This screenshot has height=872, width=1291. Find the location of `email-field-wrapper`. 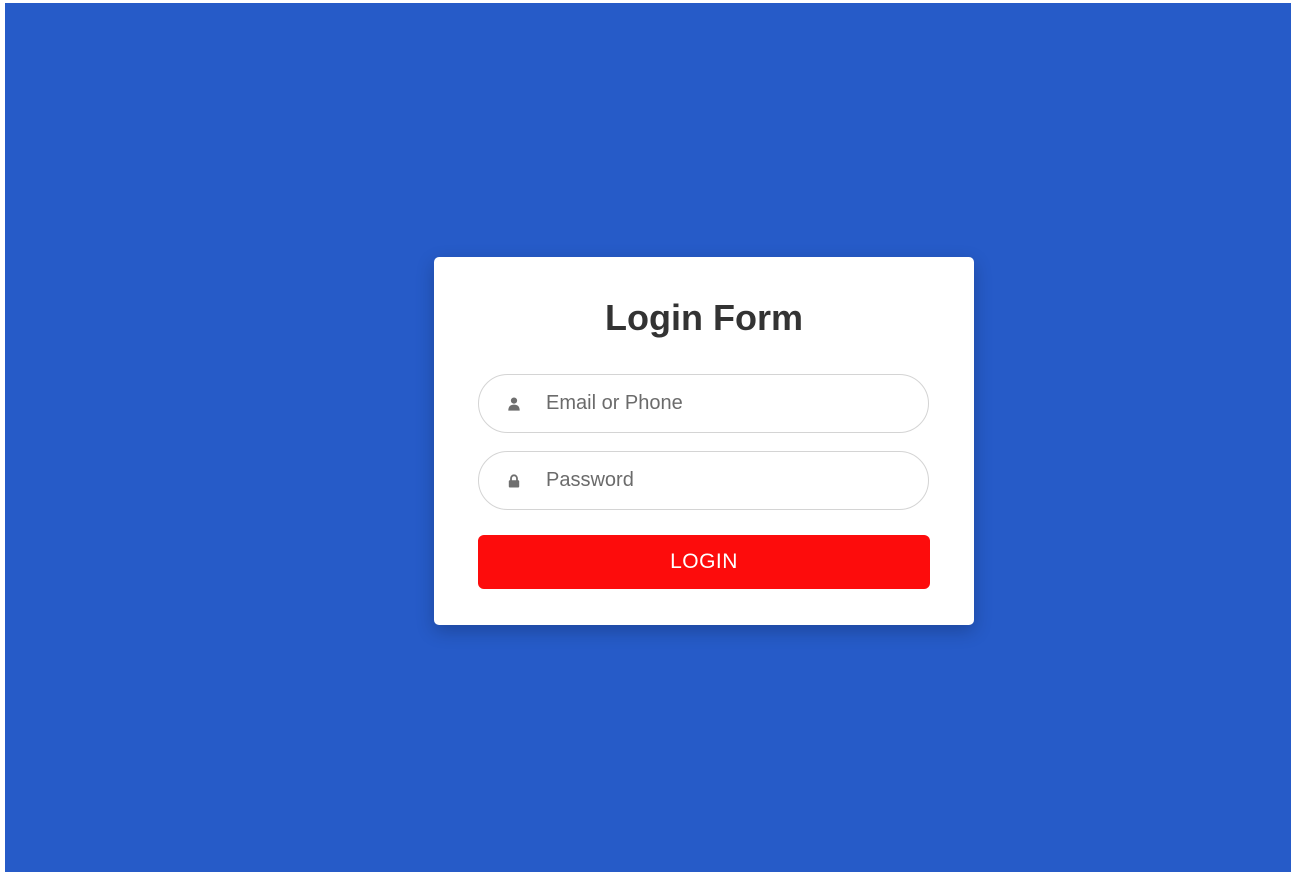

email-field-wrapper is located at coordinates (703, 403).